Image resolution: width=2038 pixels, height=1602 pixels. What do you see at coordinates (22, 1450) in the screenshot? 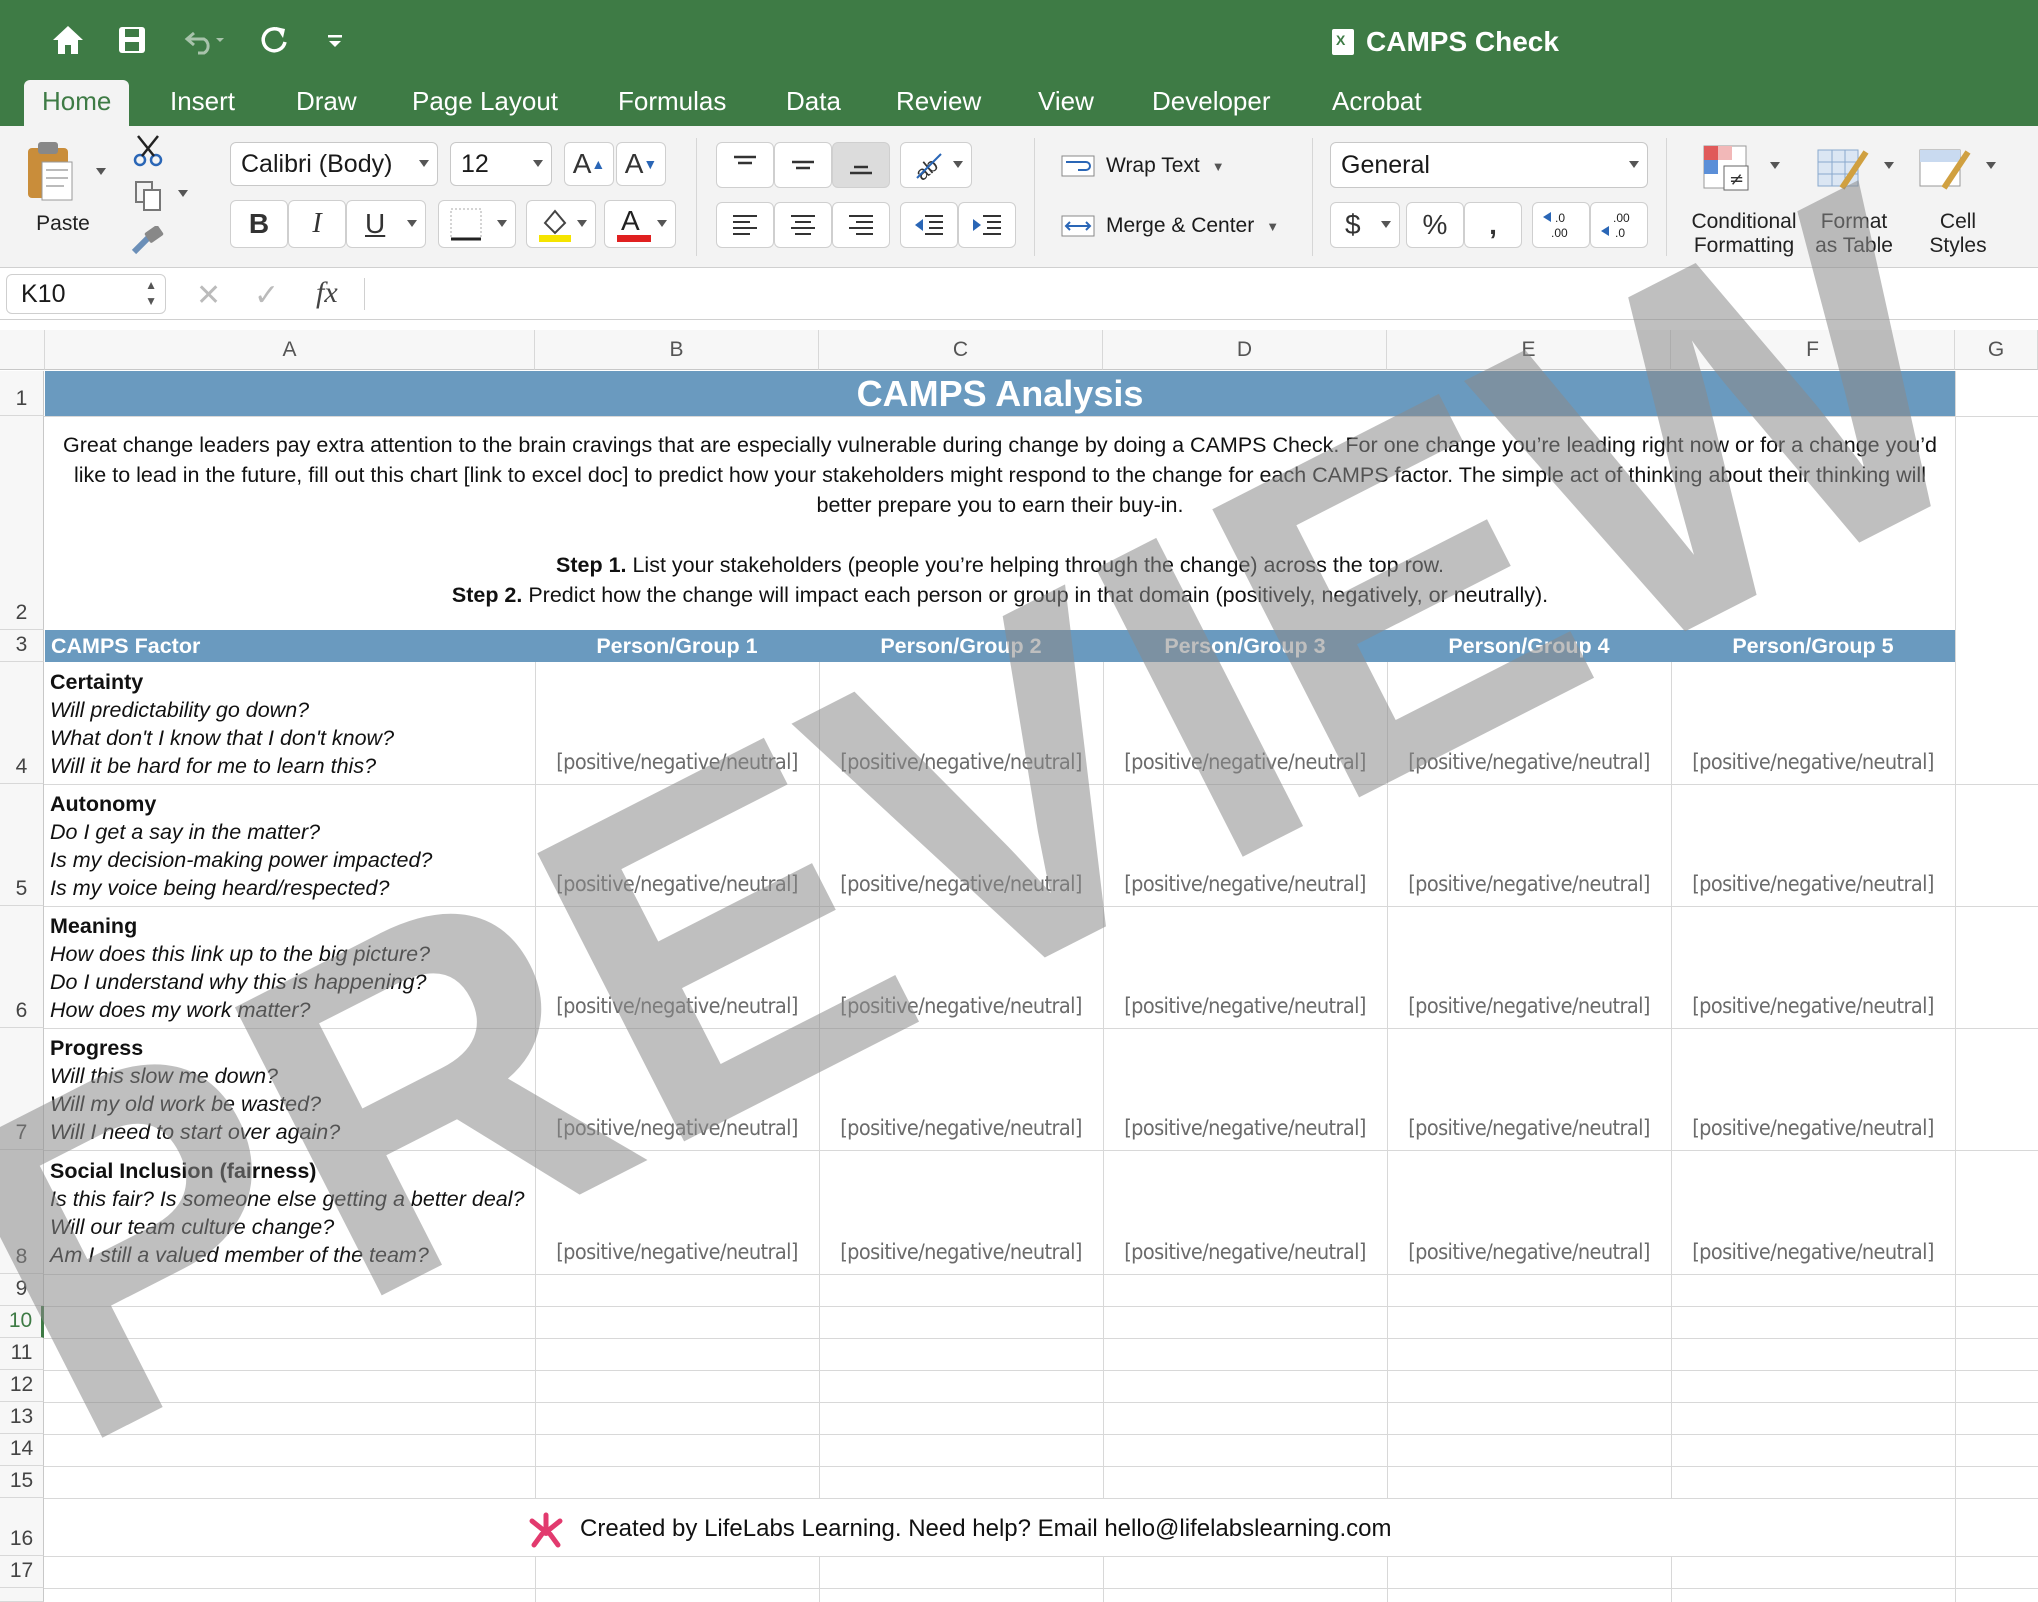
I see `row-header-14: 14` at bounding box center [22, 1450].